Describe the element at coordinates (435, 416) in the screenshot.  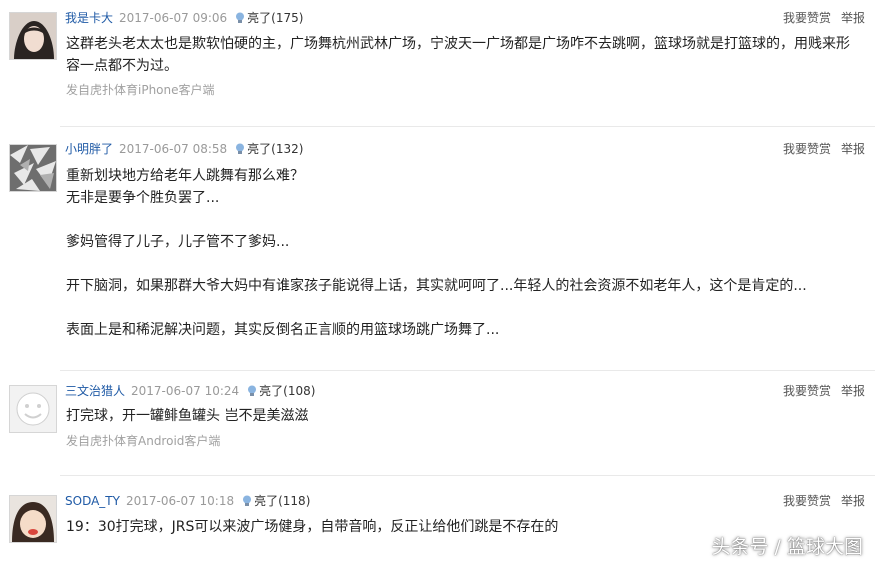
I see `comment-body: 打完球，开一罐鲱鱼罐头 岂不是美滋滋` at that location.